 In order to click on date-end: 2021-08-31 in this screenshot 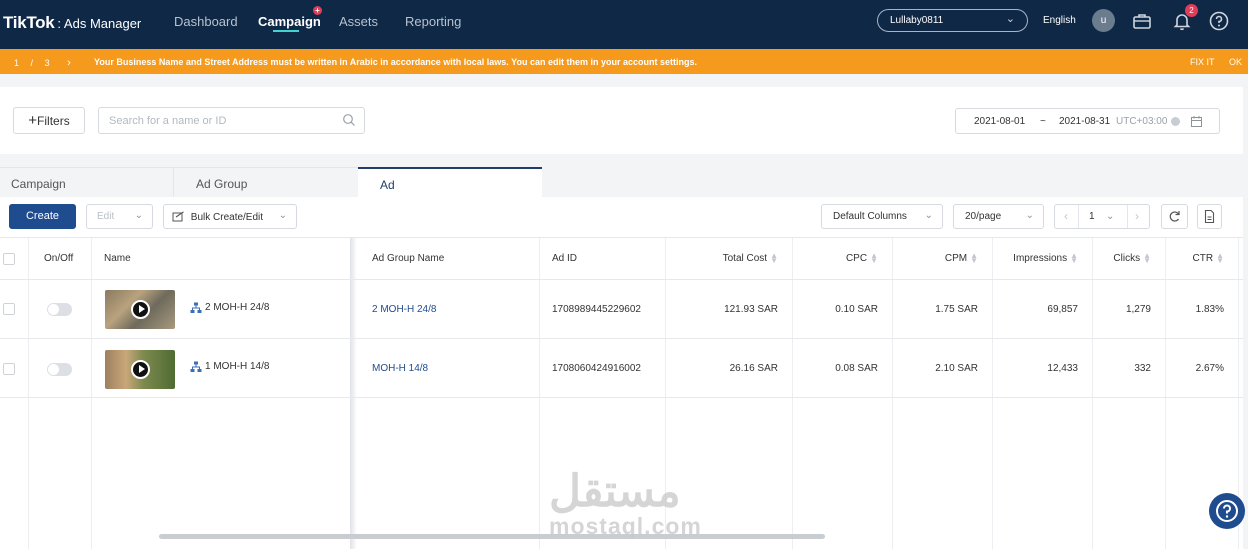, I will do `click(1085, 121)`.